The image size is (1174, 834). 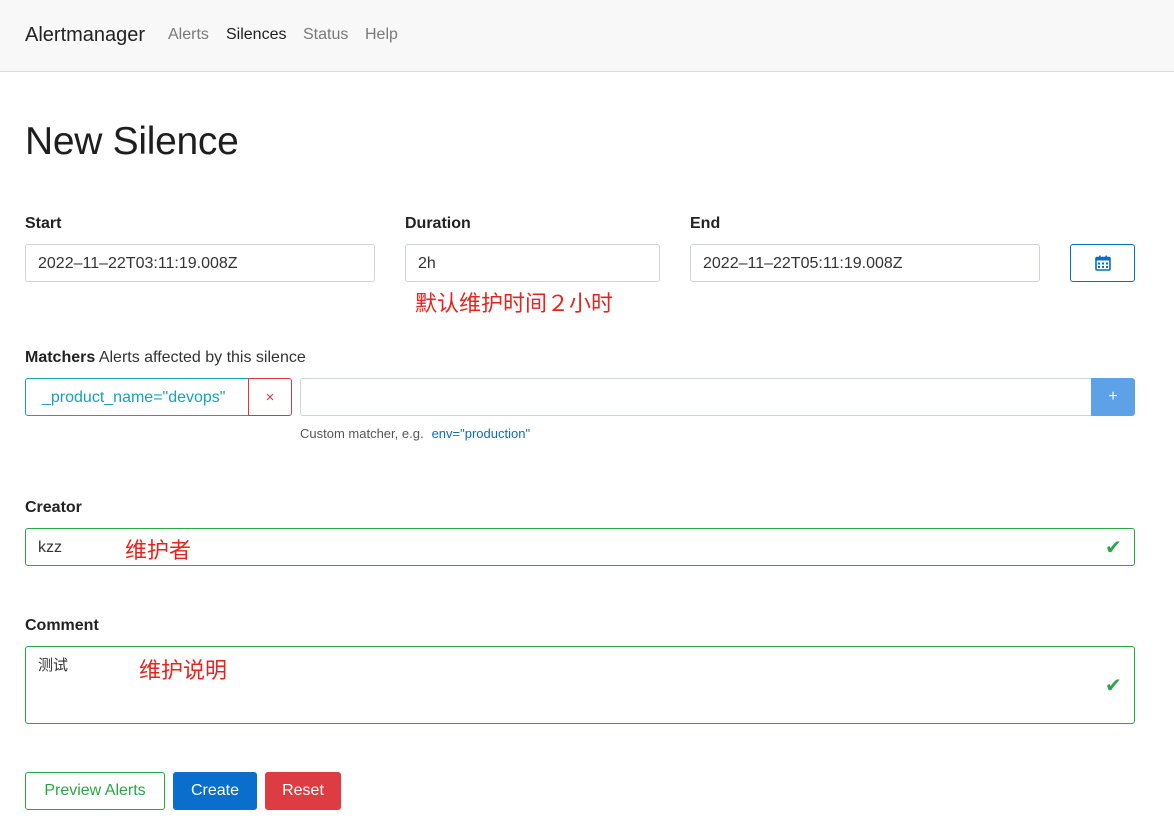 I want to click on nav-alerts: Alerts, so click(x=188, y=35).